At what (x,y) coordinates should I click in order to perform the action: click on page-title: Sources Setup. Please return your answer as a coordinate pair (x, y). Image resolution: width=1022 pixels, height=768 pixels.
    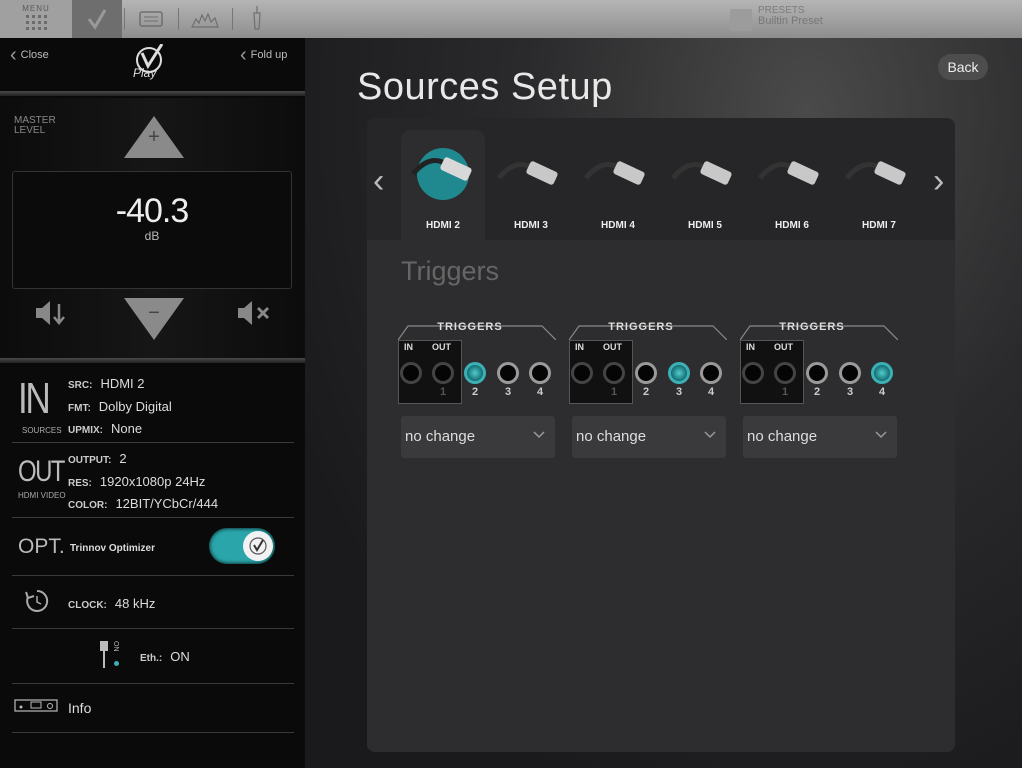
    Looking at the image, I should click on (485, 87).